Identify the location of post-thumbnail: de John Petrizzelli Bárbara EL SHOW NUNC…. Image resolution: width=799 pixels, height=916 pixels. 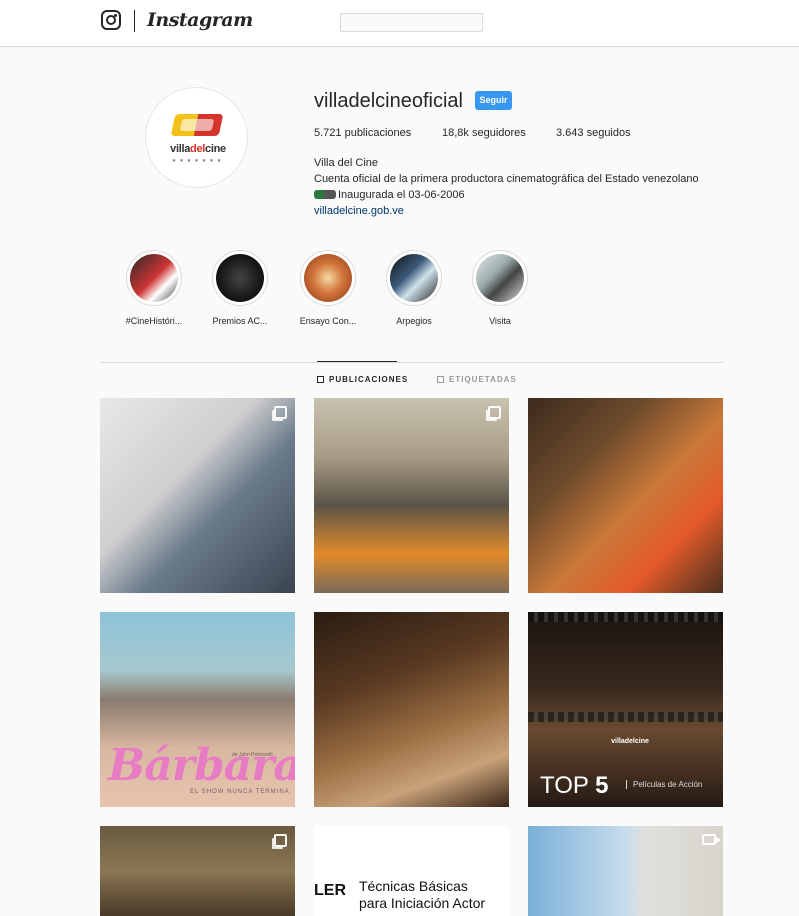
(197, 709).